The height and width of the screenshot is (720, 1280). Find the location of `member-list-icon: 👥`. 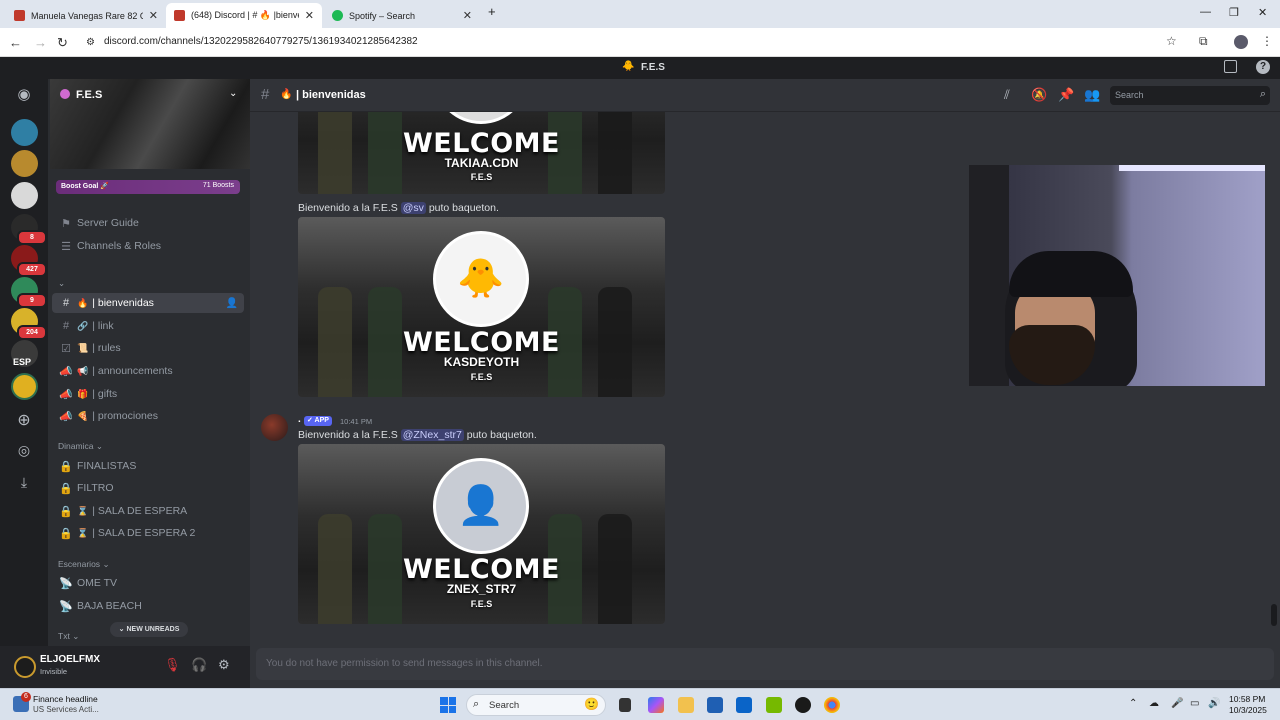

member-list-icon: 👥 is located at coordinates (1092, 95).